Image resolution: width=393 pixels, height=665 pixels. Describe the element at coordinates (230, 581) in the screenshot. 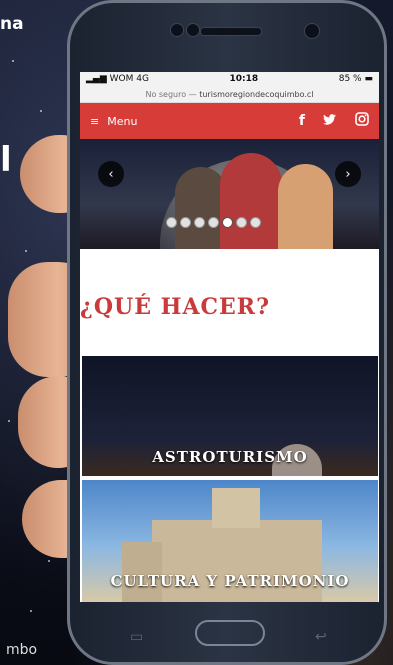

I see `card-label: CULTURA Y PATRIMONIO` at that location.